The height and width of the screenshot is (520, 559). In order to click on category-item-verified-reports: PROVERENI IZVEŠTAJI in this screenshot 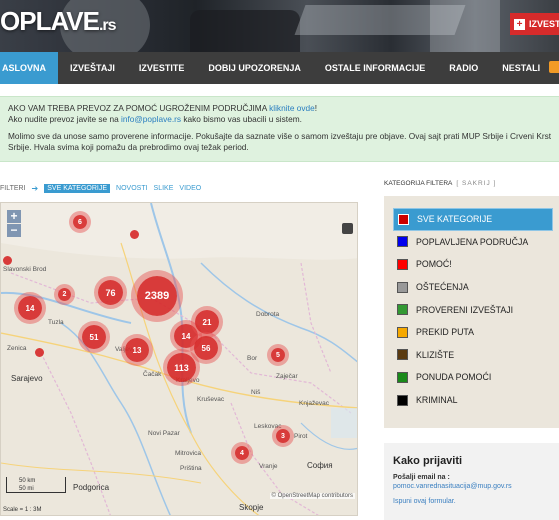, I will do `click(473, 309)`.